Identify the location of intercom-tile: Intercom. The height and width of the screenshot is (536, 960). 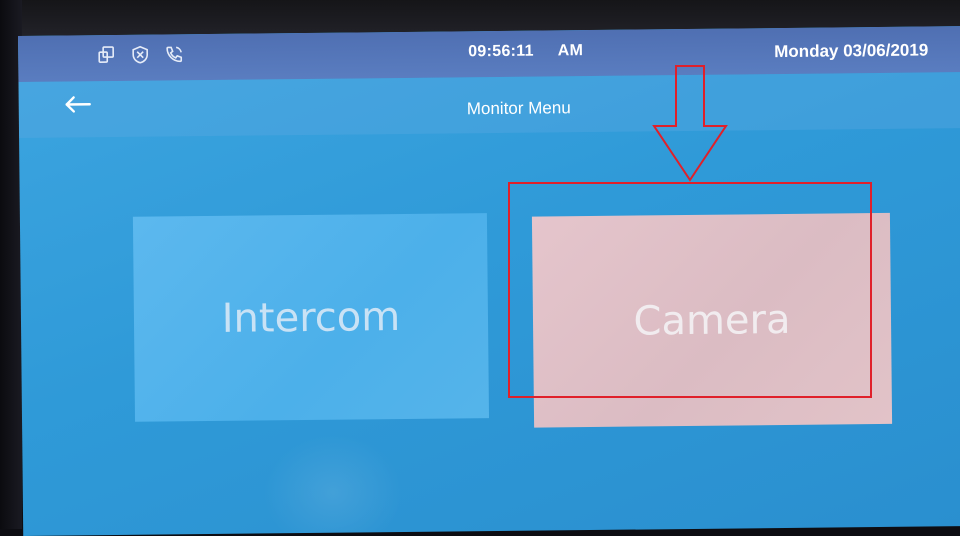
(311, 317).